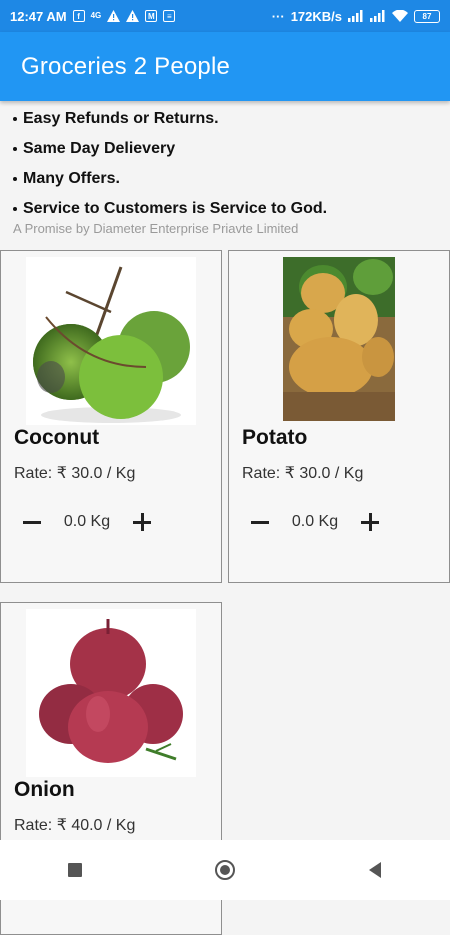 This screenshot has height=935, width=450. What do you see at coordinates (96, 15) in the screenshot?
I see `data-4g-icon: 4G` at bounding box center [96, 15].